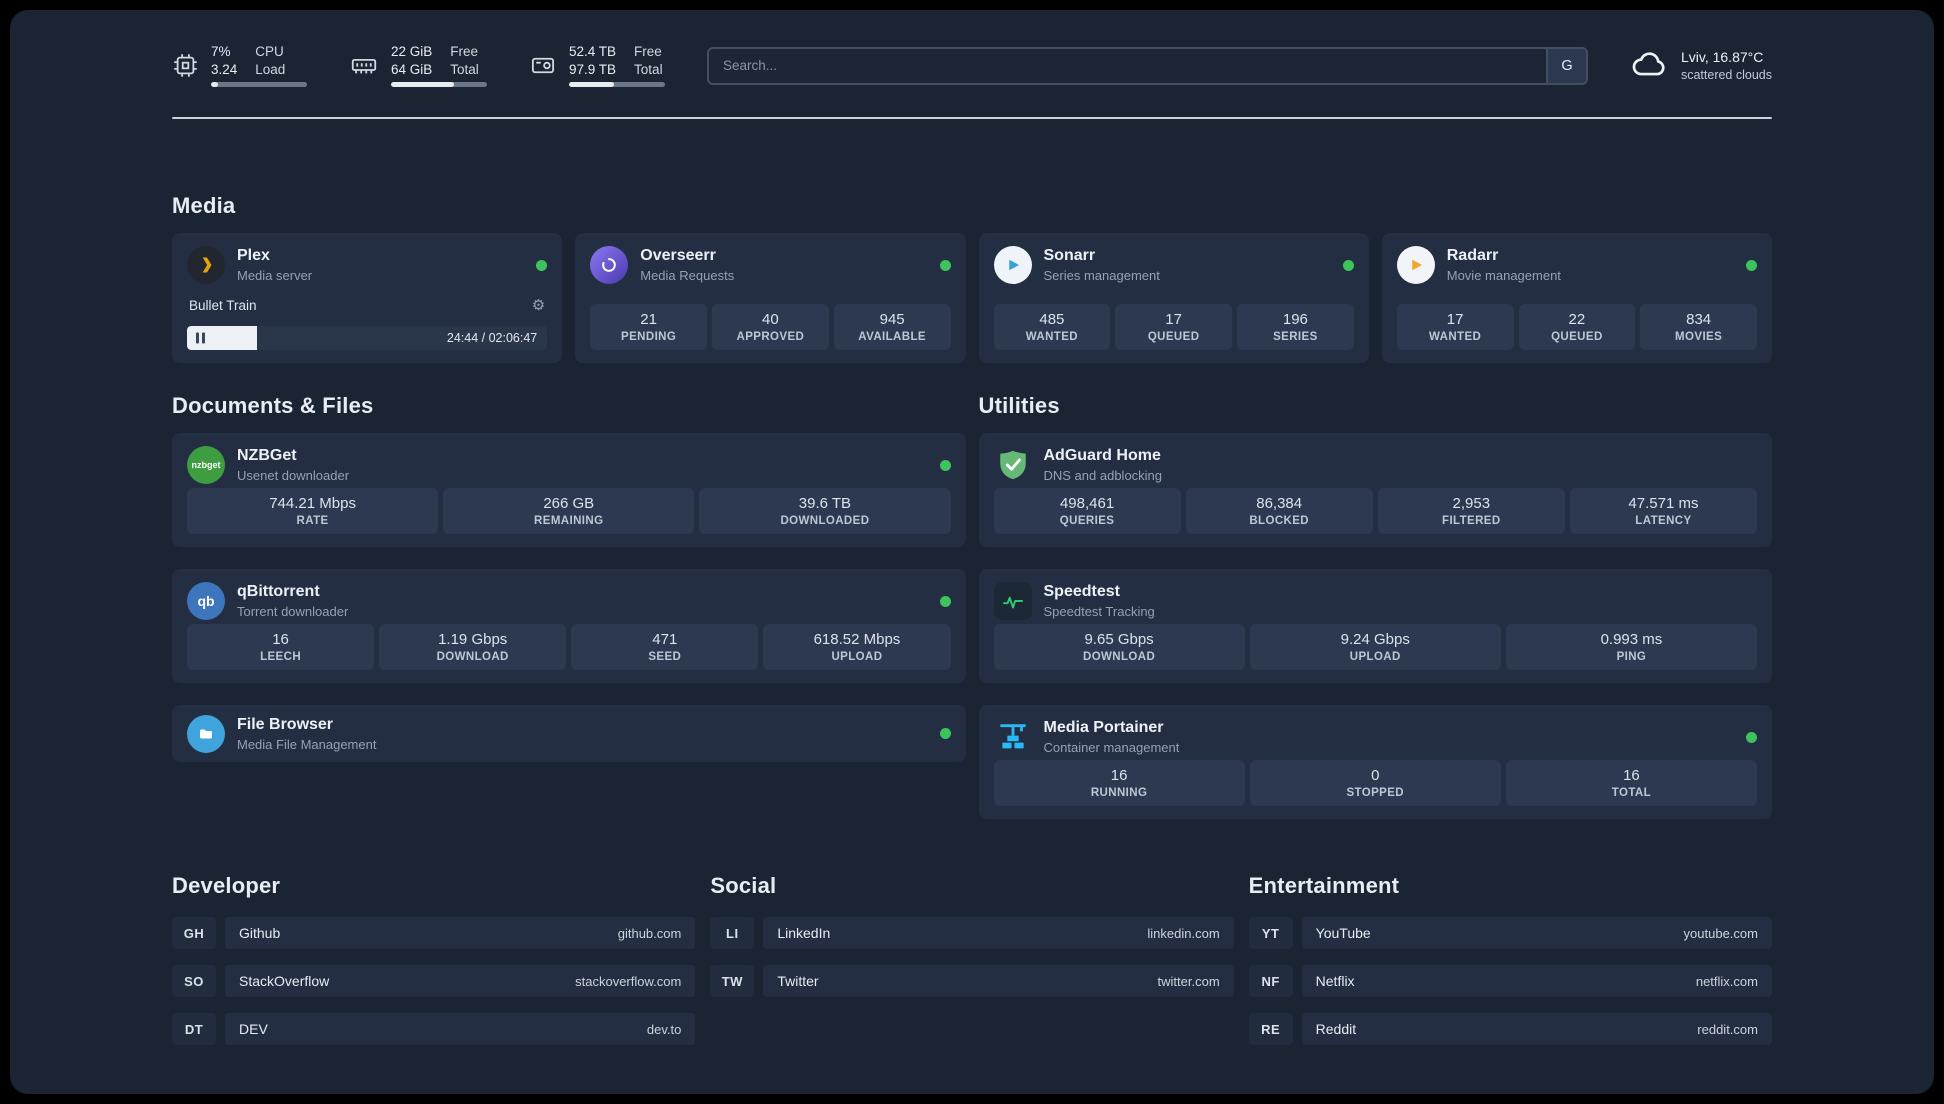 Image resolution: width=1944 pixels, height=1104 pixels. What do you see at coordinates (1270, 981) in the screenshot?
I see `bookmark-abbr: NF` at bounding box center [1270, 981].